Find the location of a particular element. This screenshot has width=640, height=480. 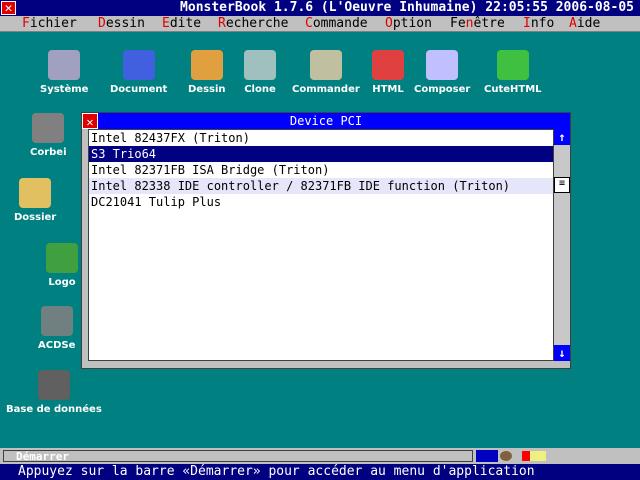

desktop-icon: Dossier is located at coordinates (35, 200).